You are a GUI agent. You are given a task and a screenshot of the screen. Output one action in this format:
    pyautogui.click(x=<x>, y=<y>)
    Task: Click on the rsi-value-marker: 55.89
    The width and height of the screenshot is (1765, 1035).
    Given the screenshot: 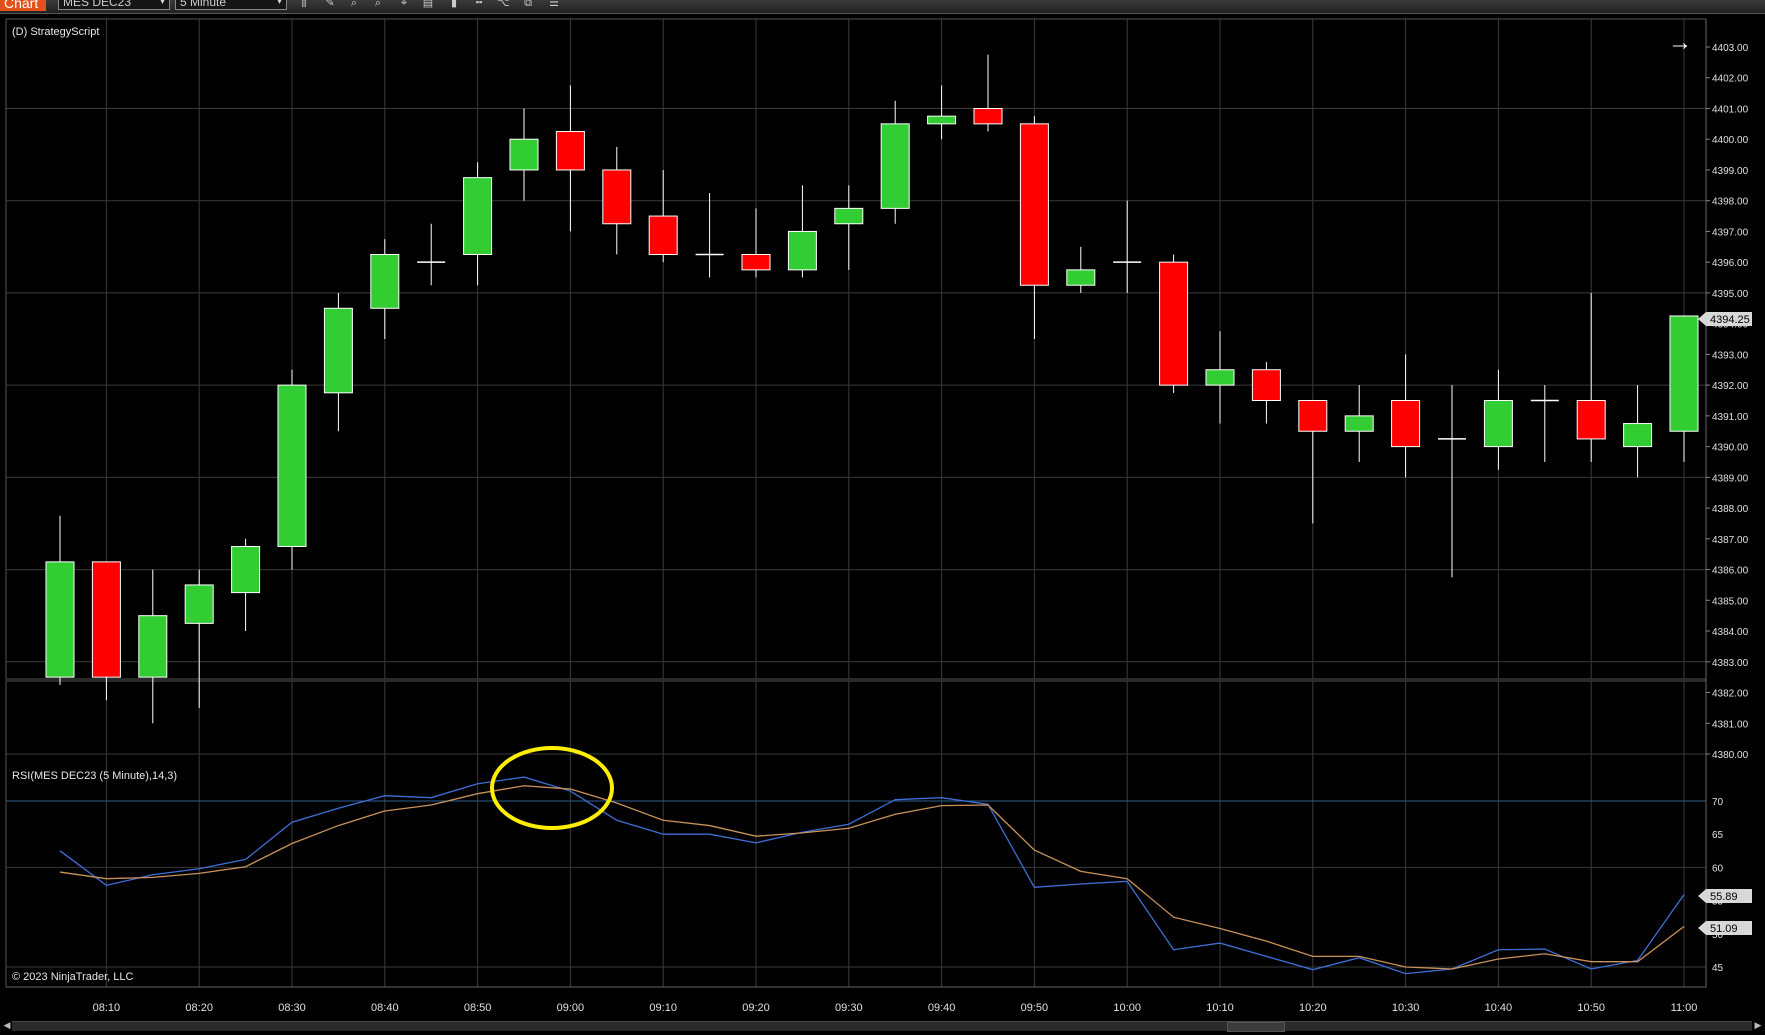 What is the action you would take?
    pyautogui.click(x=1725, y=896)
    